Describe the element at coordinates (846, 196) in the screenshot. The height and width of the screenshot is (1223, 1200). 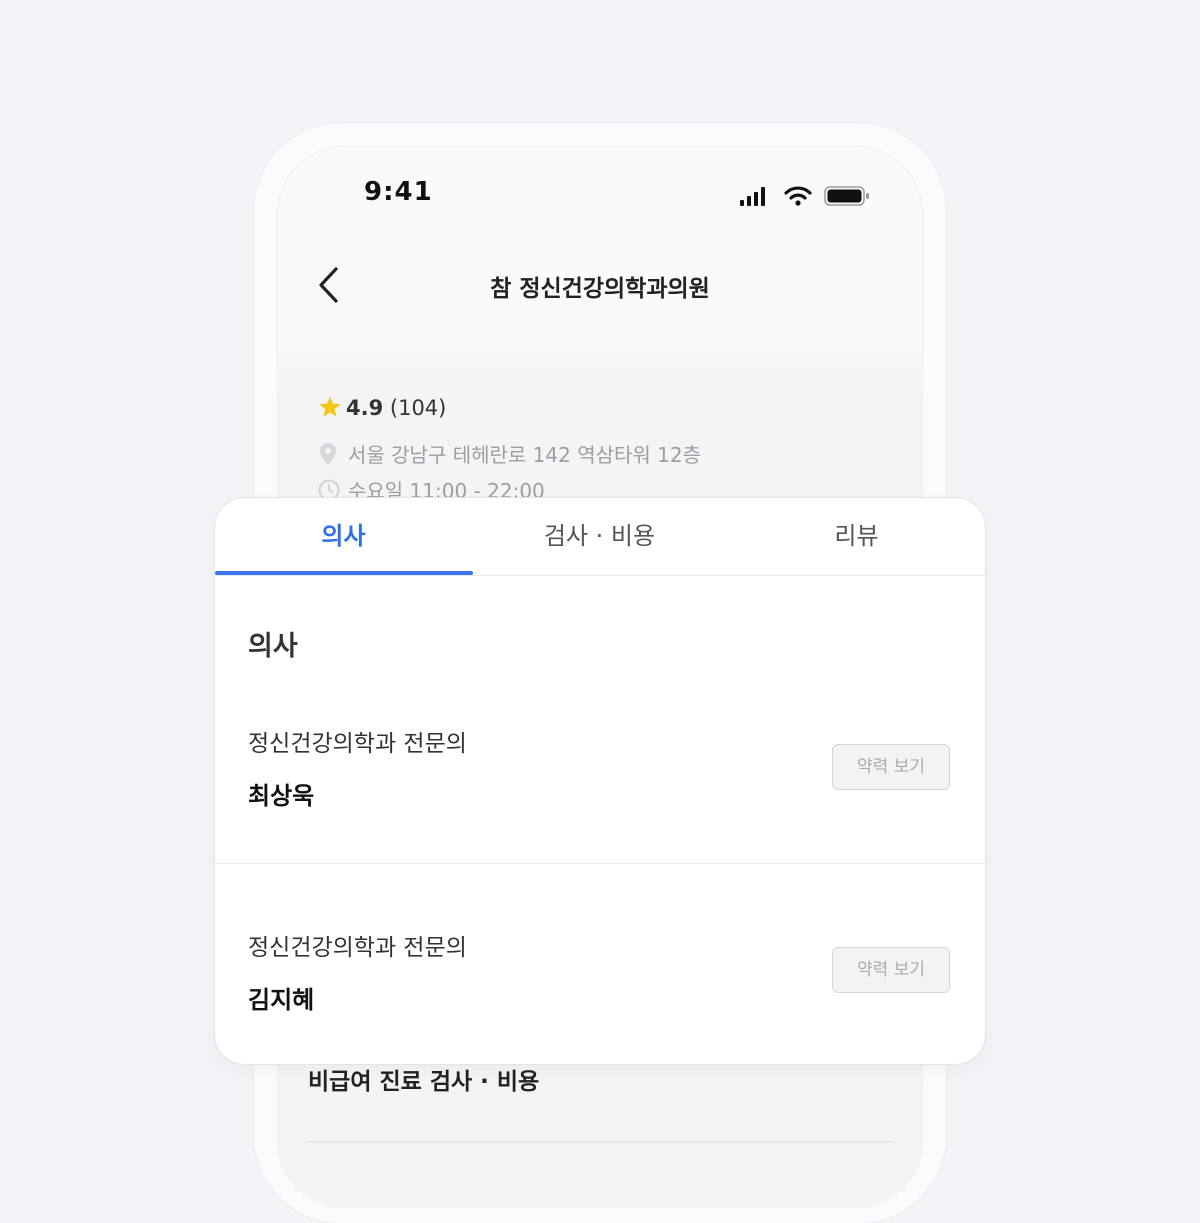
I see `battery-icon` at that location.